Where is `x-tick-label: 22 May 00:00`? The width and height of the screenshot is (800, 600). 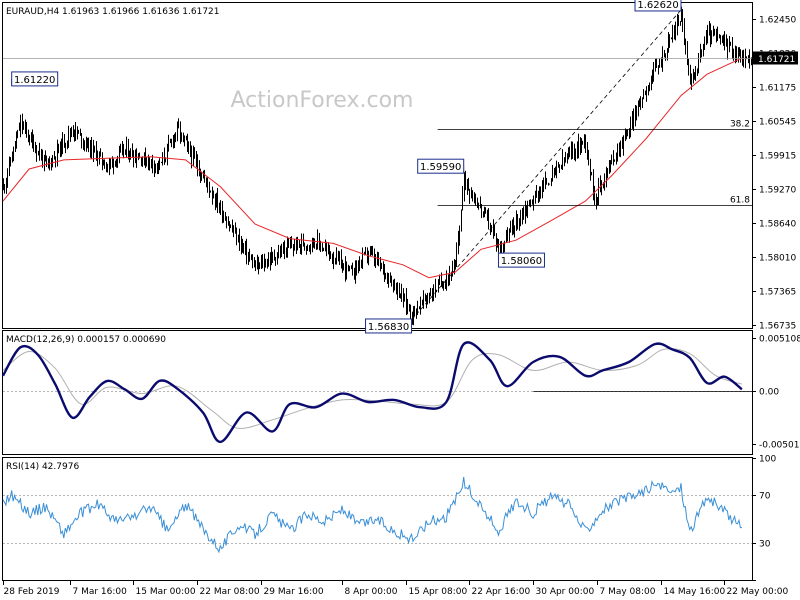 x-tick-label: 22 May 00:00 is located at coordinates (758, 592).